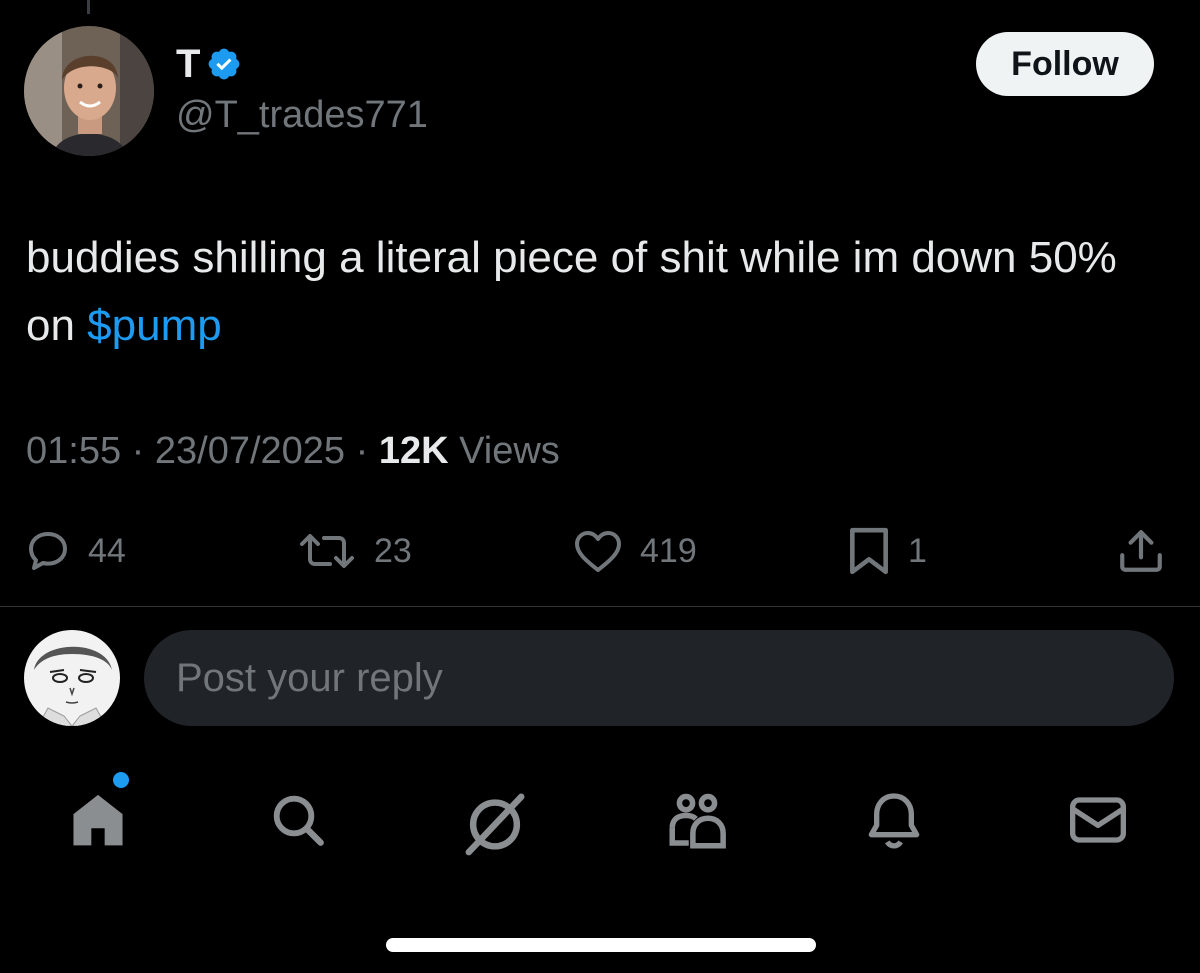 The width and height of the screenshot is (1200, 973). Describe the element at coordinates (696, 820) in the screenshot. I see `communities-icon` at that location.